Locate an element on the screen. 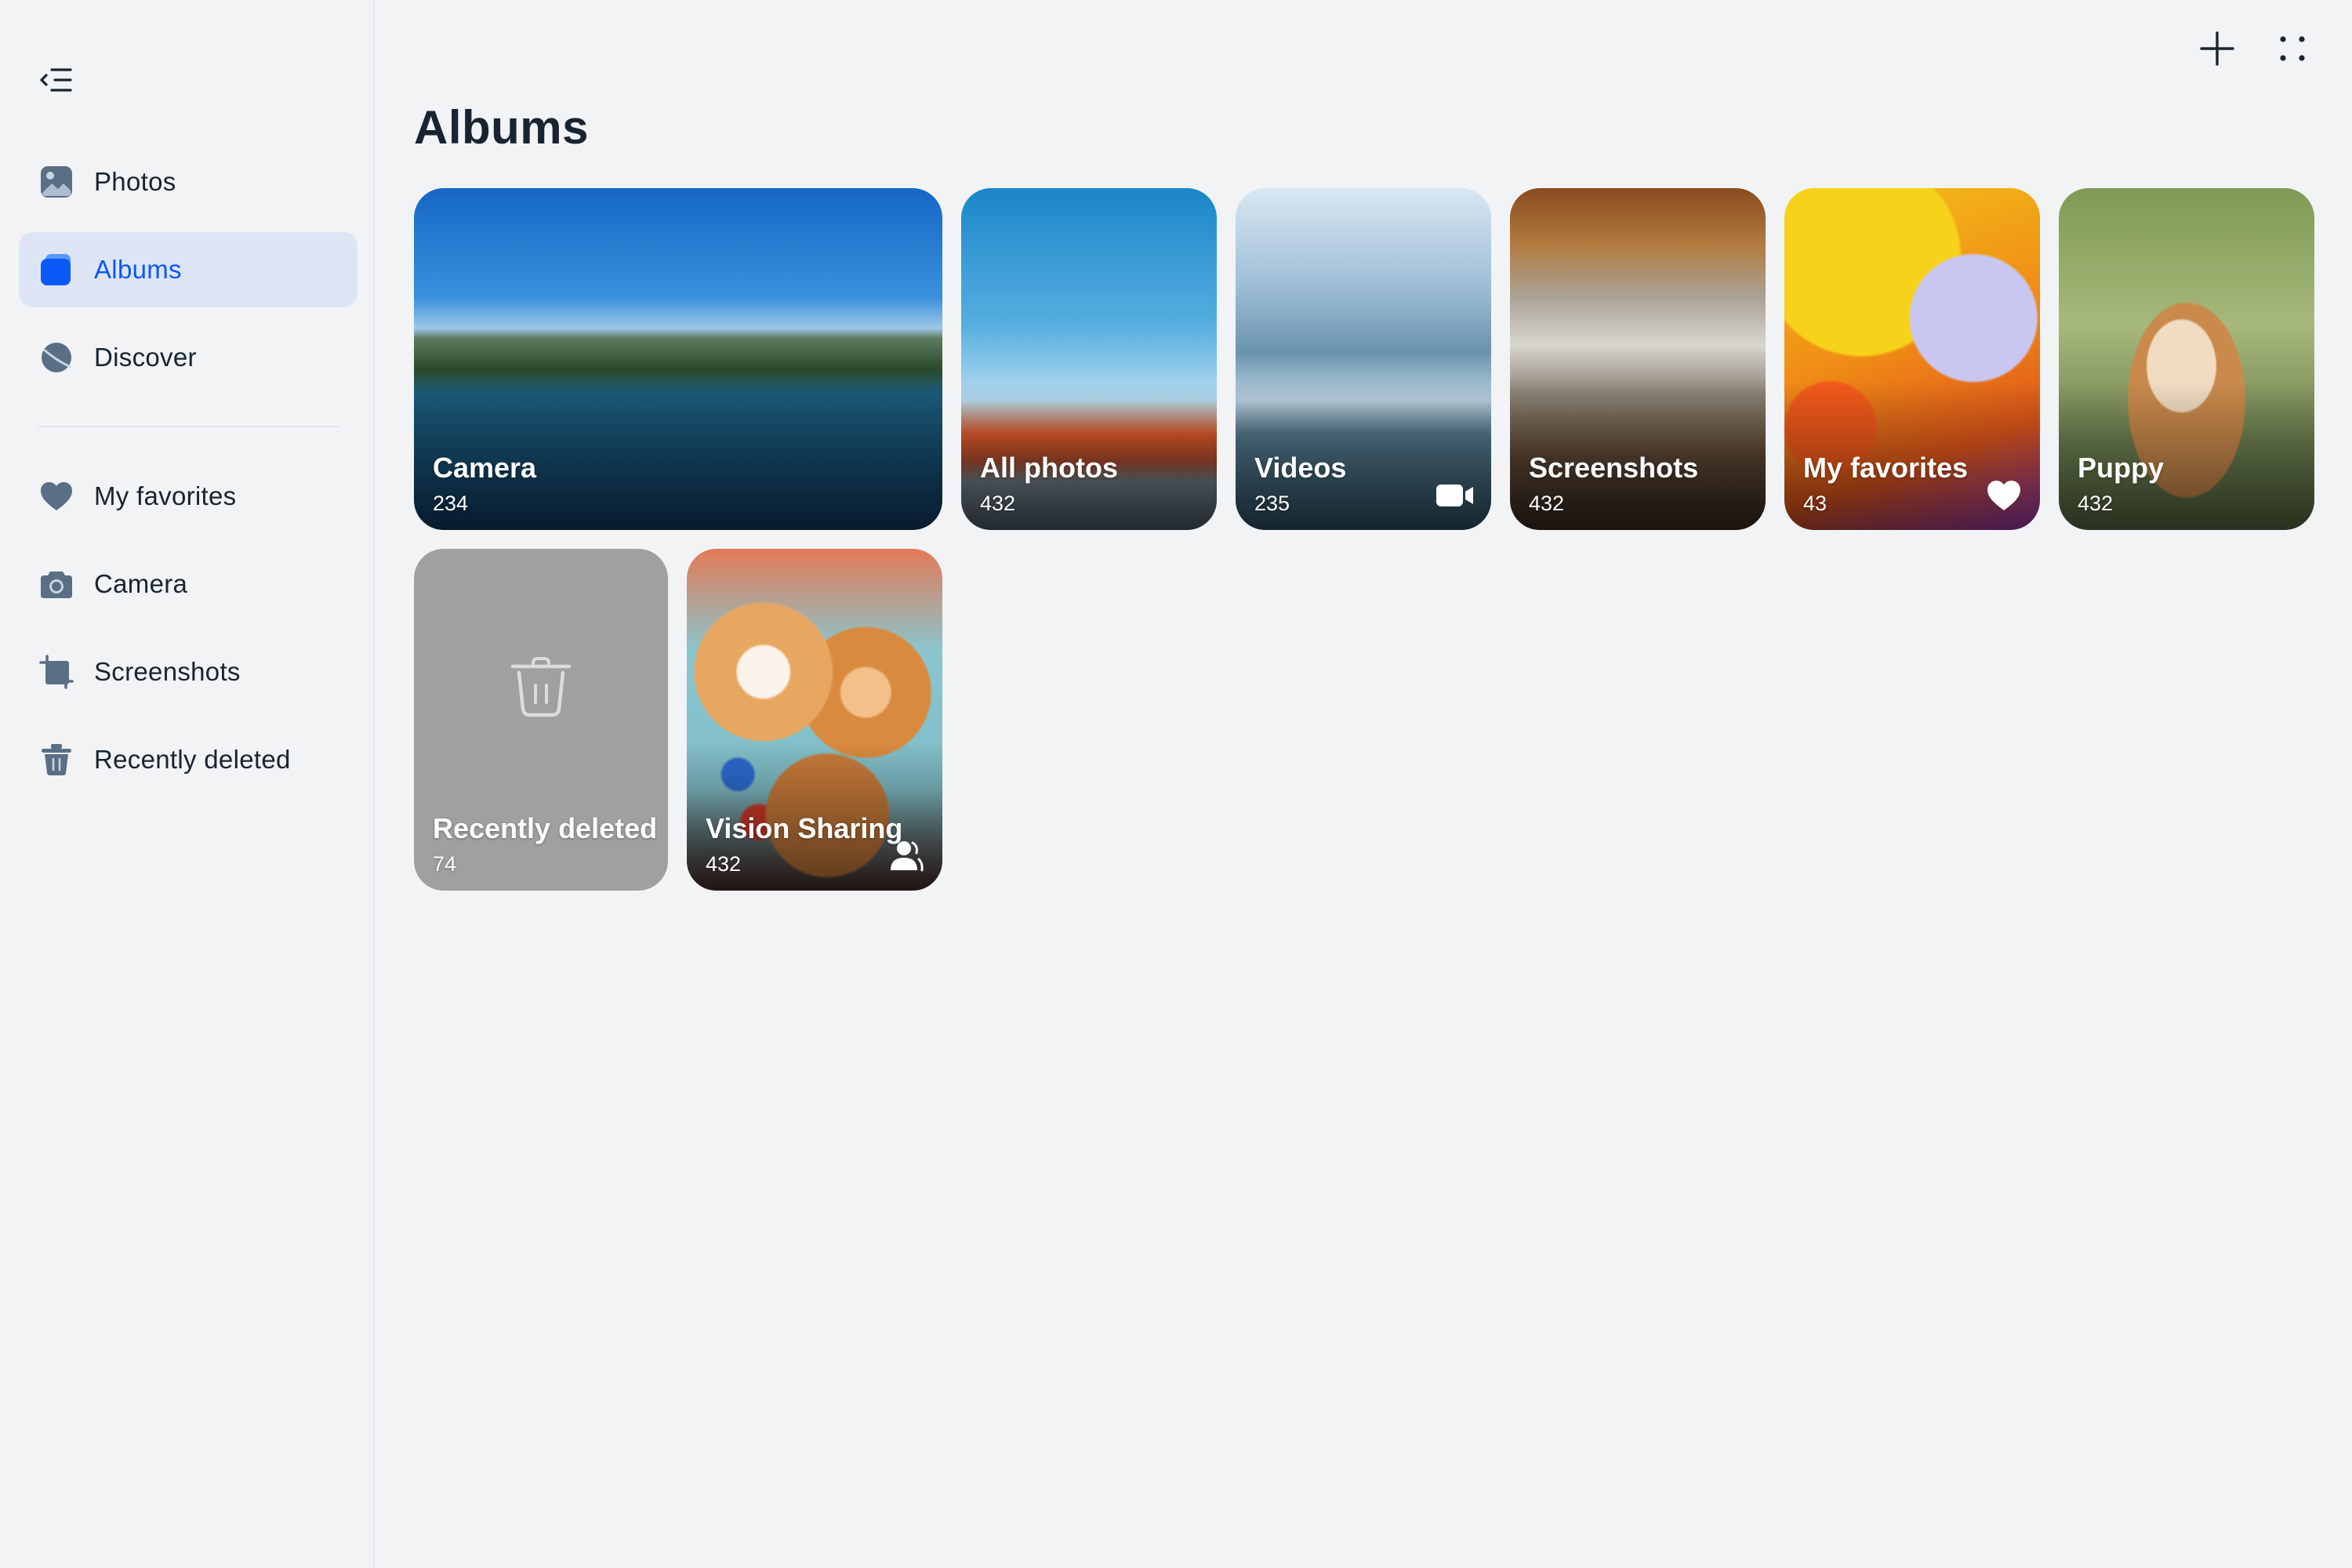 Image resolution: width=2352 pixels, height=1568 pixels. album-card-puppy: Puppy 432 is located at coordinates (2186, 359).